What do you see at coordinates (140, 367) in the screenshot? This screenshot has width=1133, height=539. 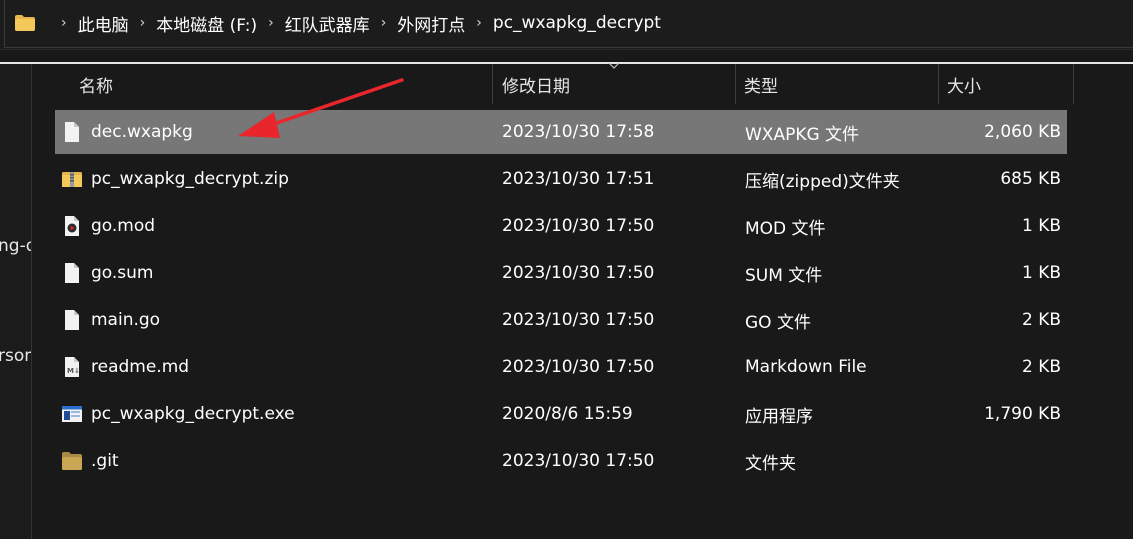 I see `file-name: readme.md` at bounding box center [140, 367].